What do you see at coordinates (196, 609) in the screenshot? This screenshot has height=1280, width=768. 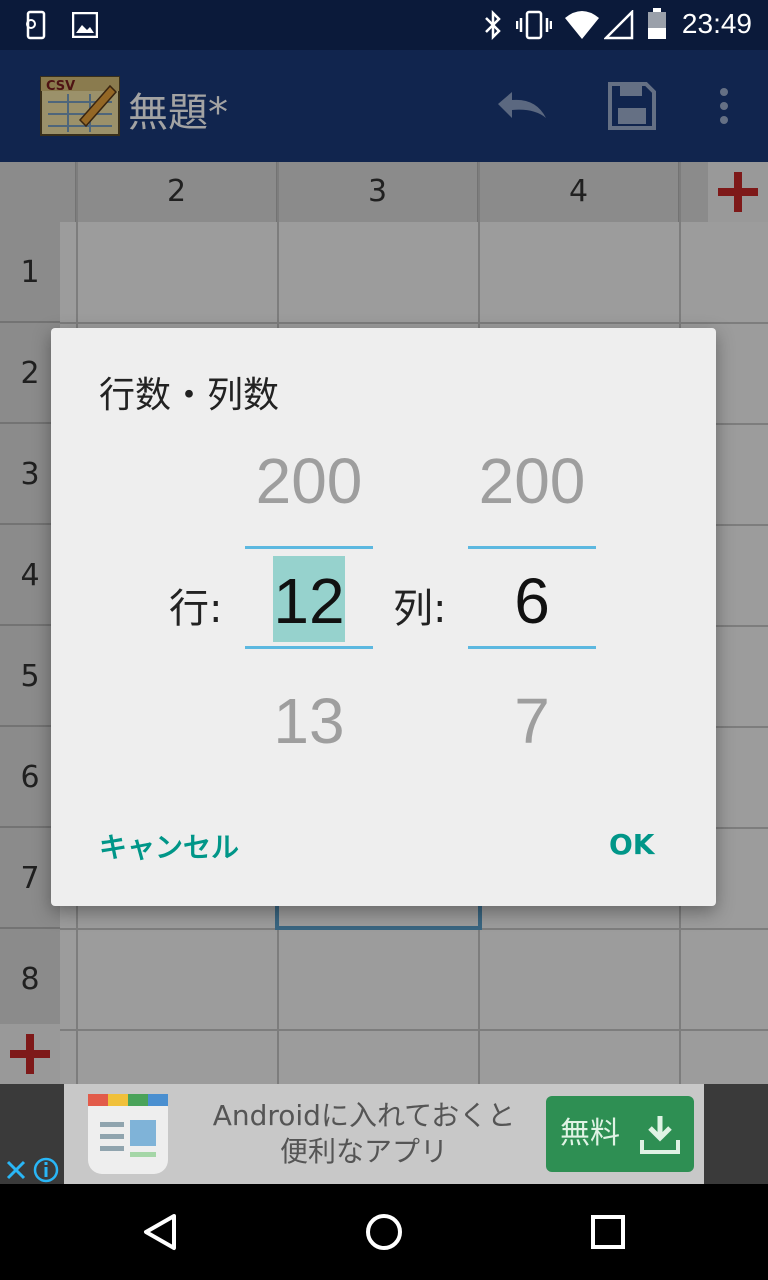 I see `row-label: 行:` at bounding box center [196, 609].